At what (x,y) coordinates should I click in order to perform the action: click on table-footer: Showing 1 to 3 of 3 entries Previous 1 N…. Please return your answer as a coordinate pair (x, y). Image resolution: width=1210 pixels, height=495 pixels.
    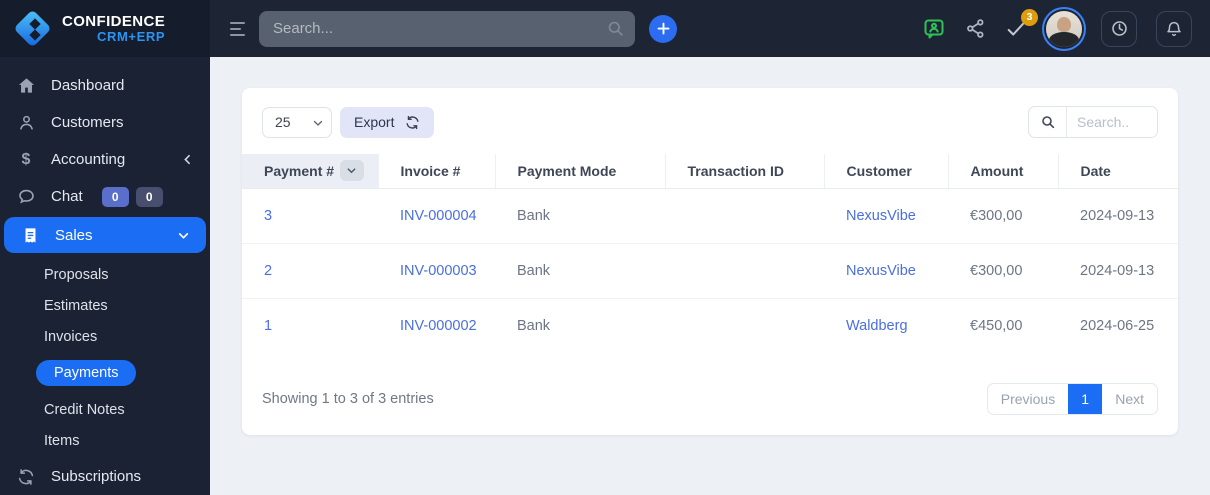
    Looking at the image, I should click on (710, 399).